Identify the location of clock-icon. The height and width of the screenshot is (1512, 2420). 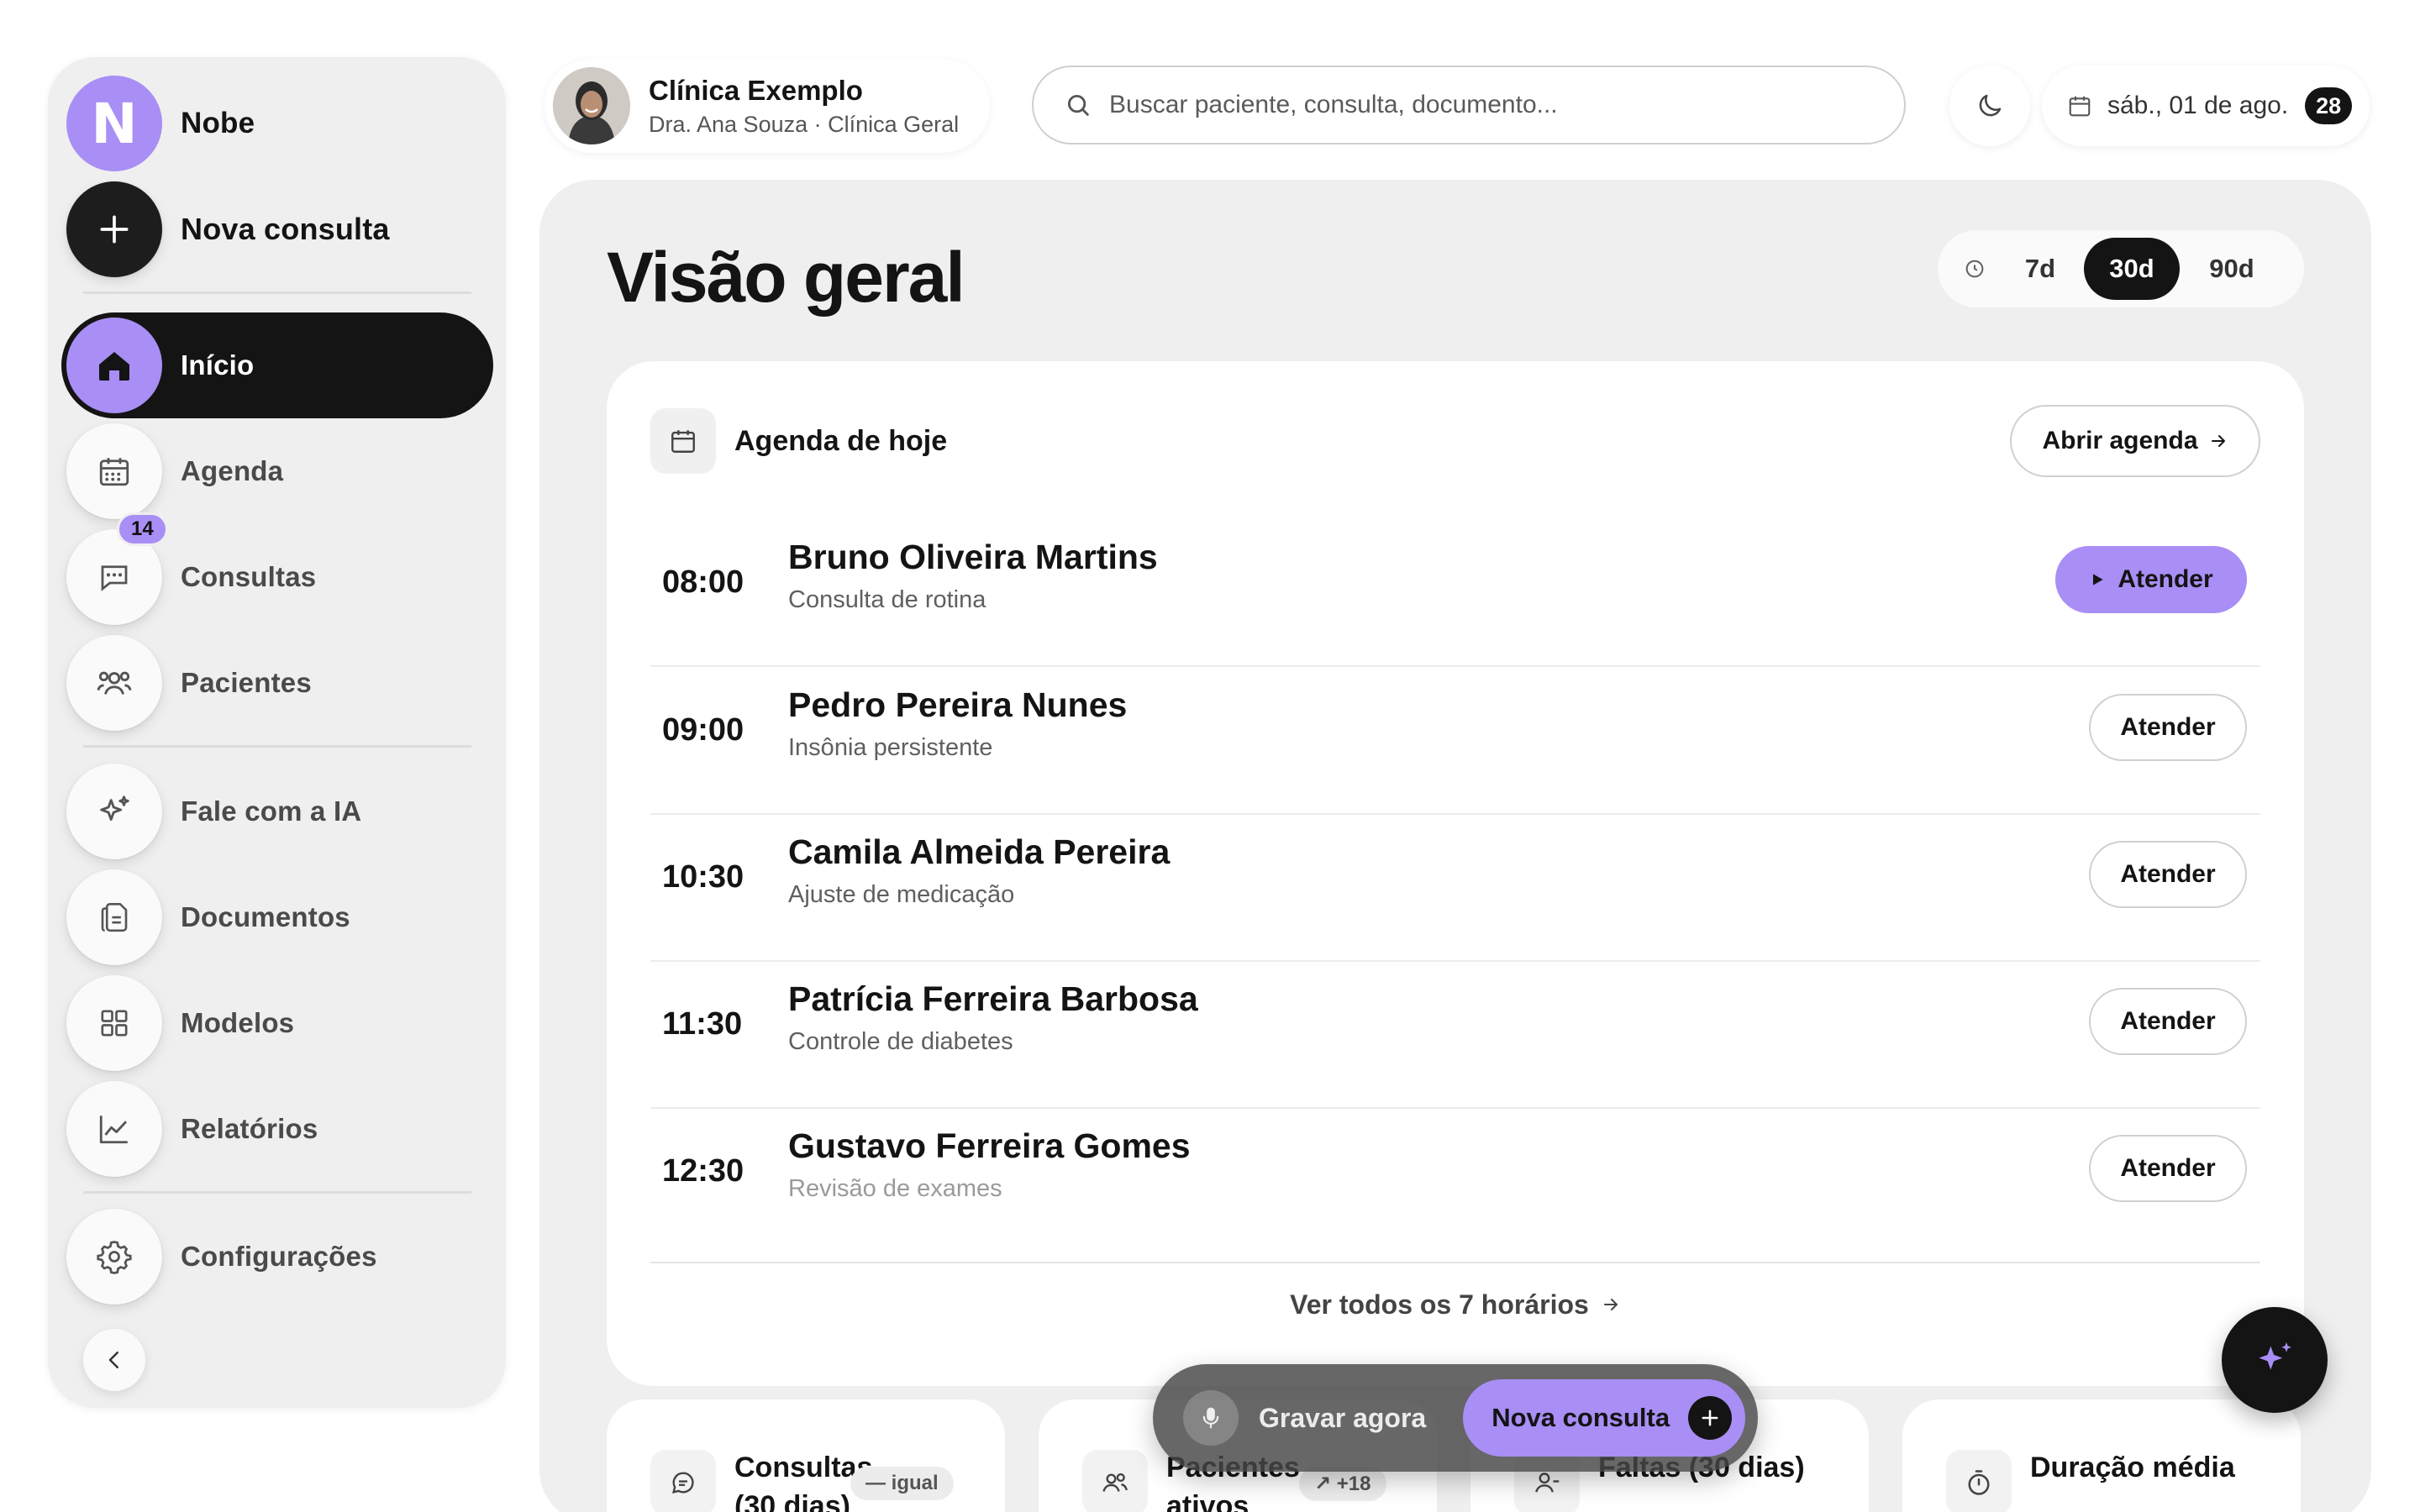
(1975, 269).